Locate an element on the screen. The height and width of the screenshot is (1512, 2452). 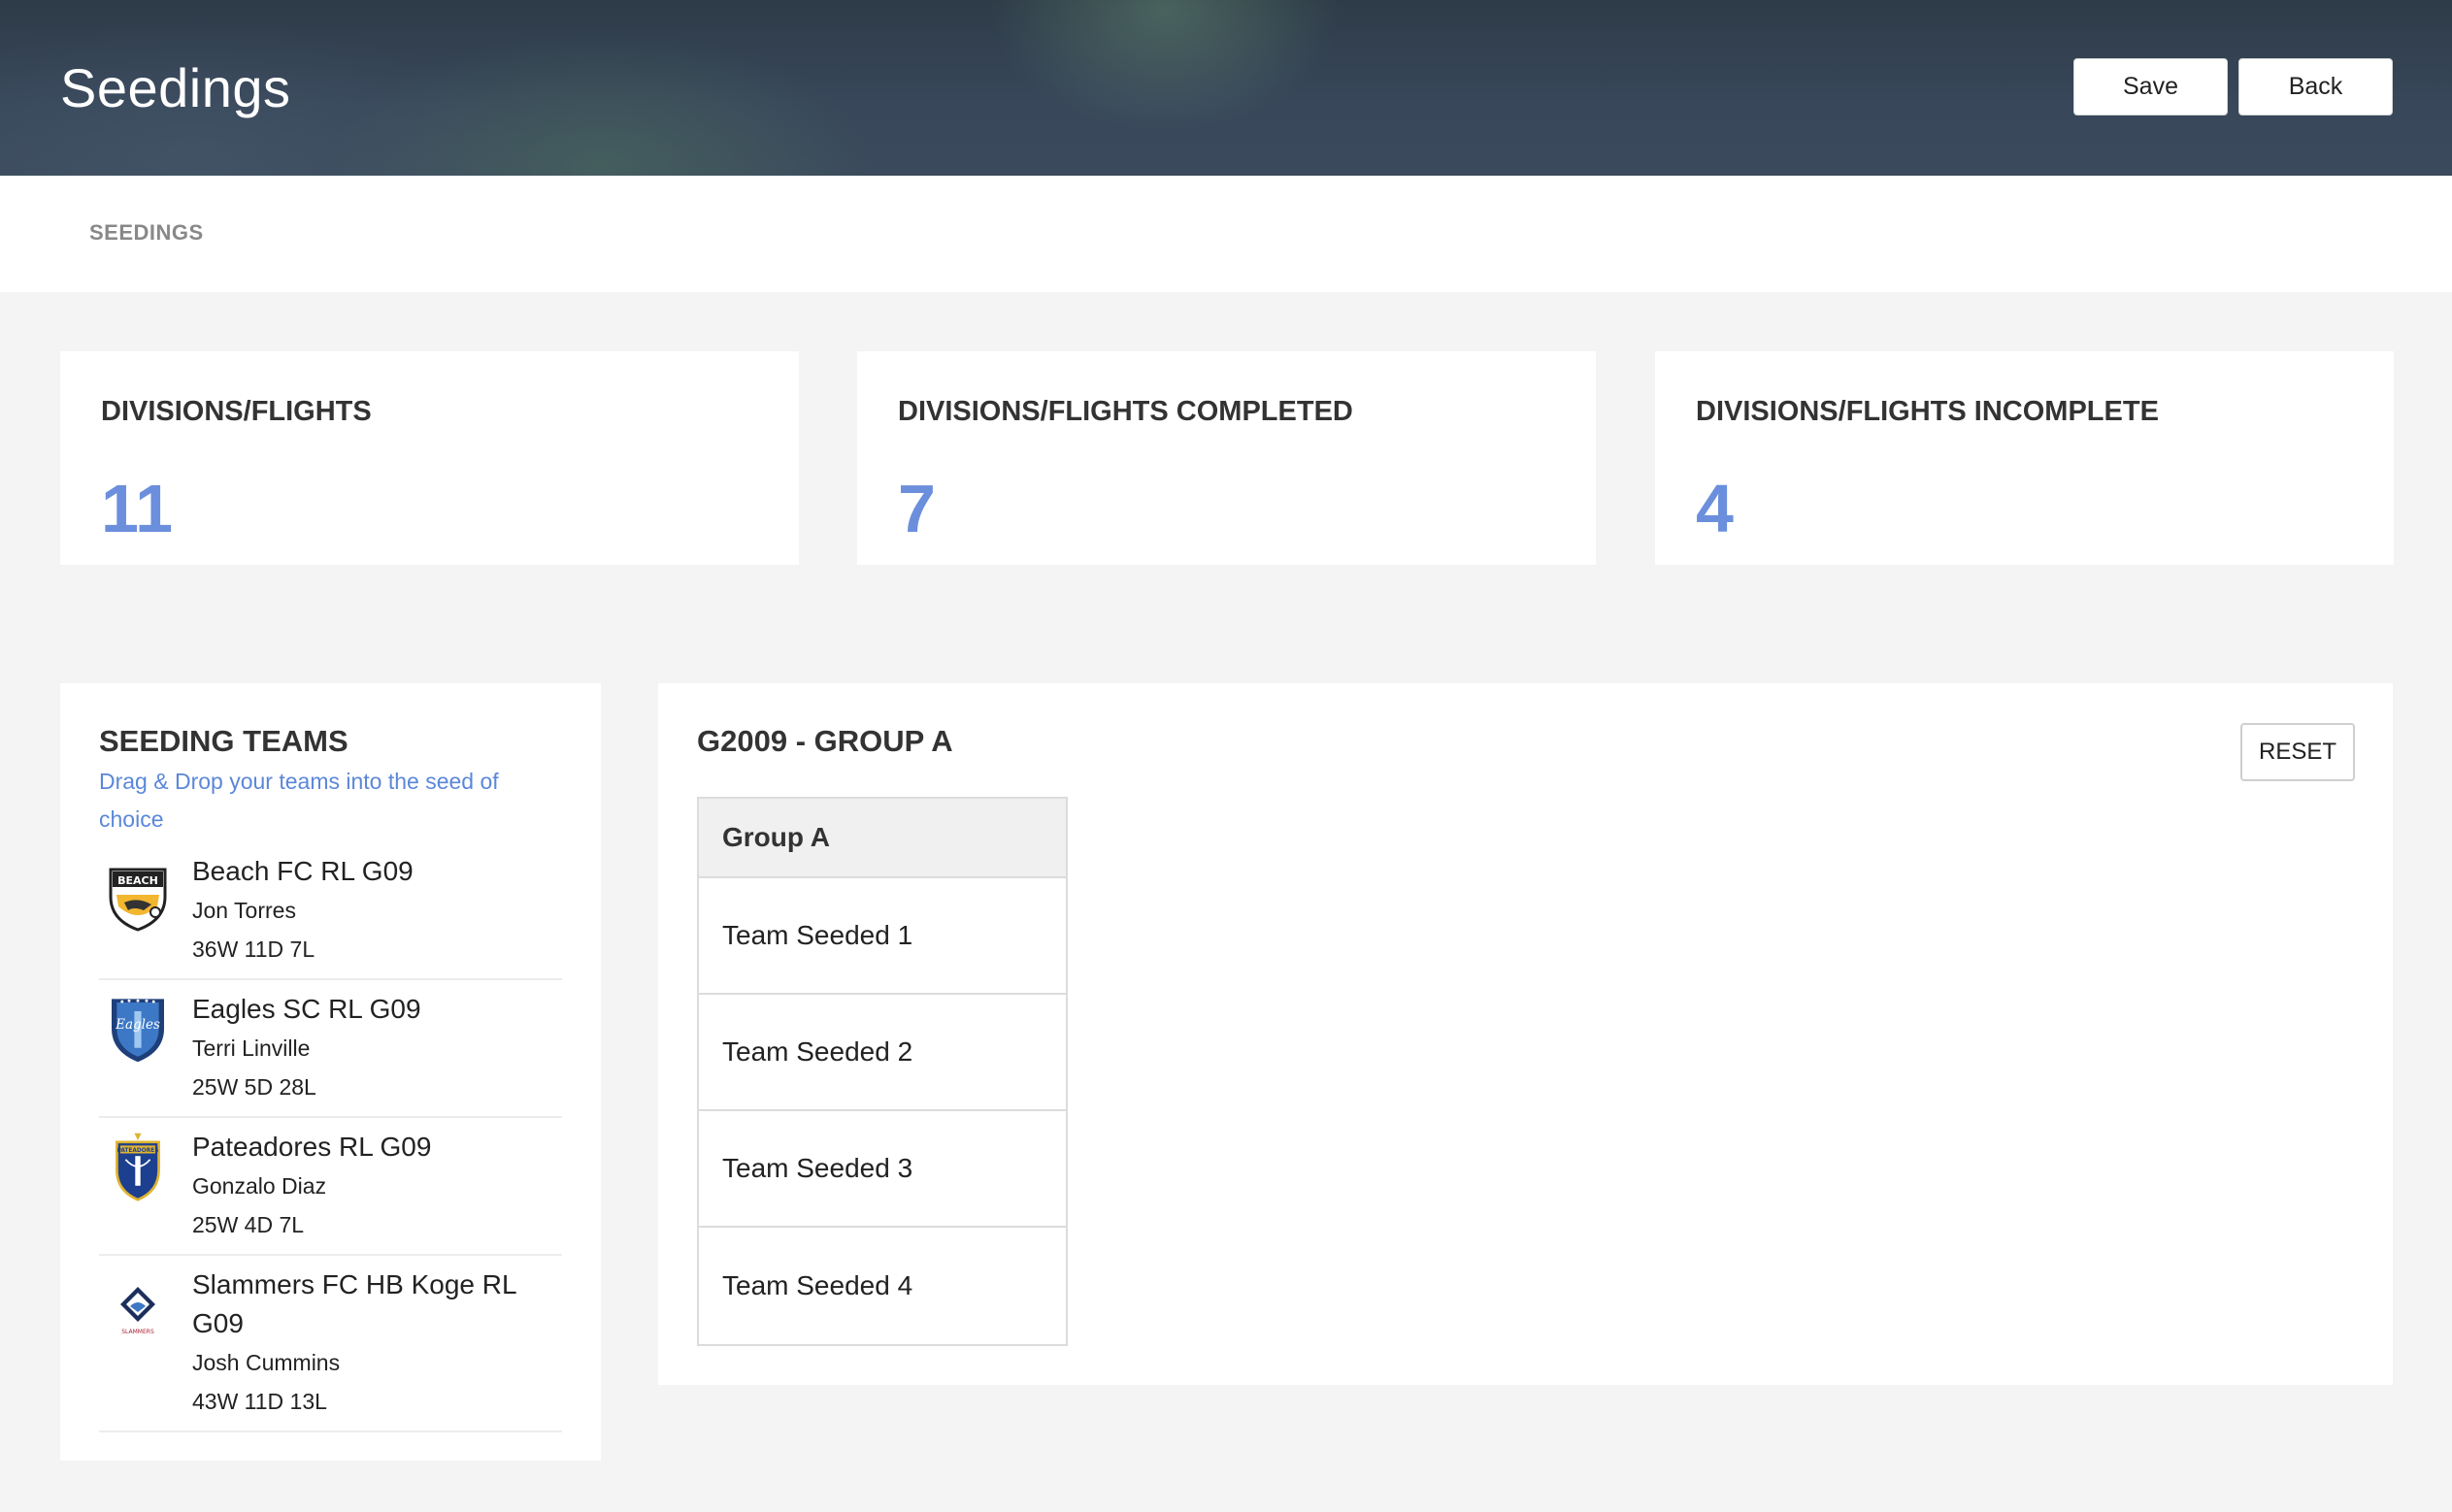
eagles-sc-crest-icon: Eagles is located at coordinates (138, 1031).